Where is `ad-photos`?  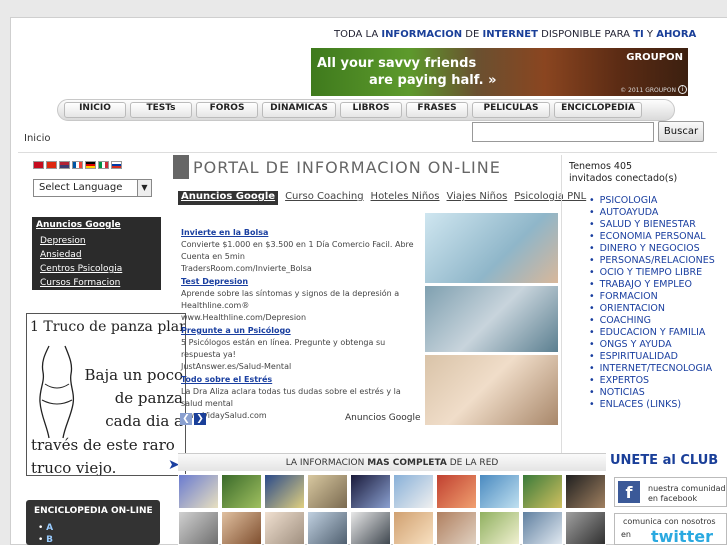
ad-photos is located at coordinates (491, 320).